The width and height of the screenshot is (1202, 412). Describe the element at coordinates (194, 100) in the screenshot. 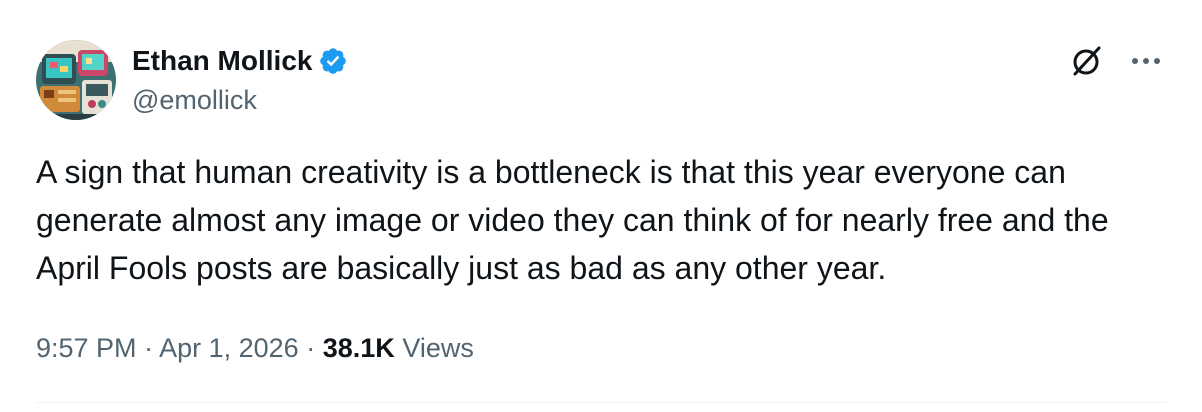

I see `author-handle: @emollick` at that location.